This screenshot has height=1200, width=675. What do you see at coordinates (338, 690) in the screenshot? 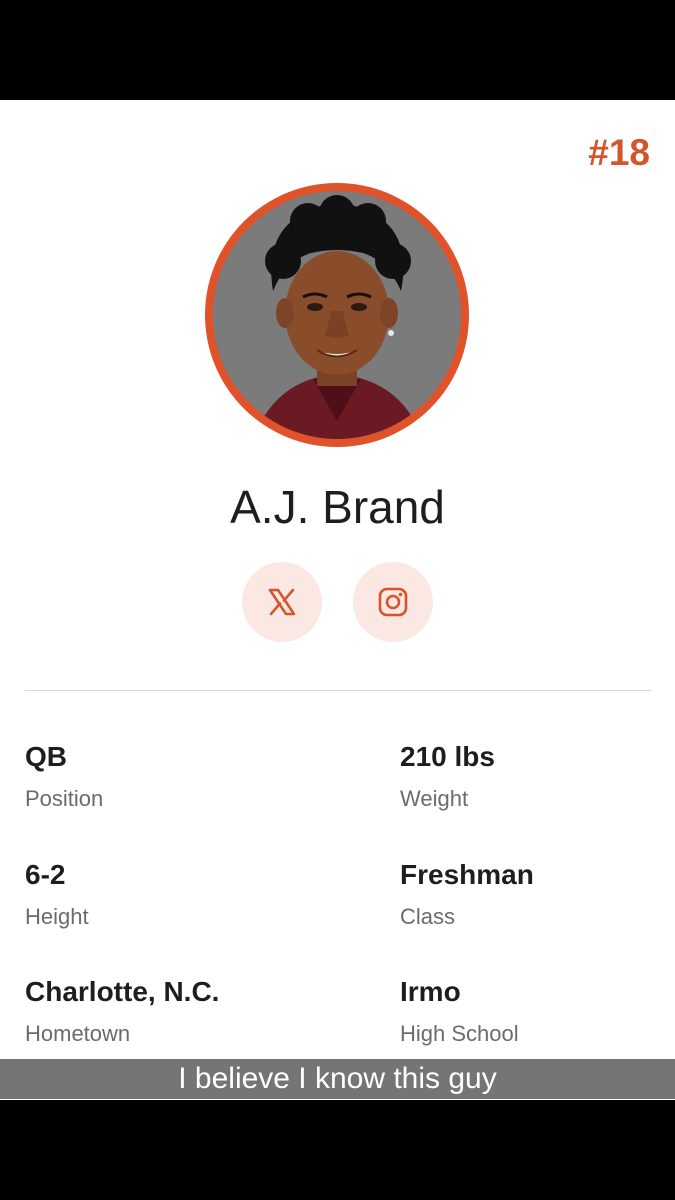
I see `section-divider` at bounding box center [338, 690].